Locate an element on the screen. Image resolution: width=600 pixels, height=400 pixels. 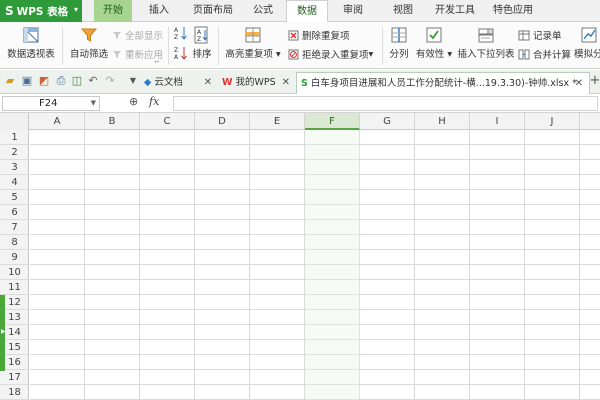
row-header: 3 is located at coordinates (14, 167).